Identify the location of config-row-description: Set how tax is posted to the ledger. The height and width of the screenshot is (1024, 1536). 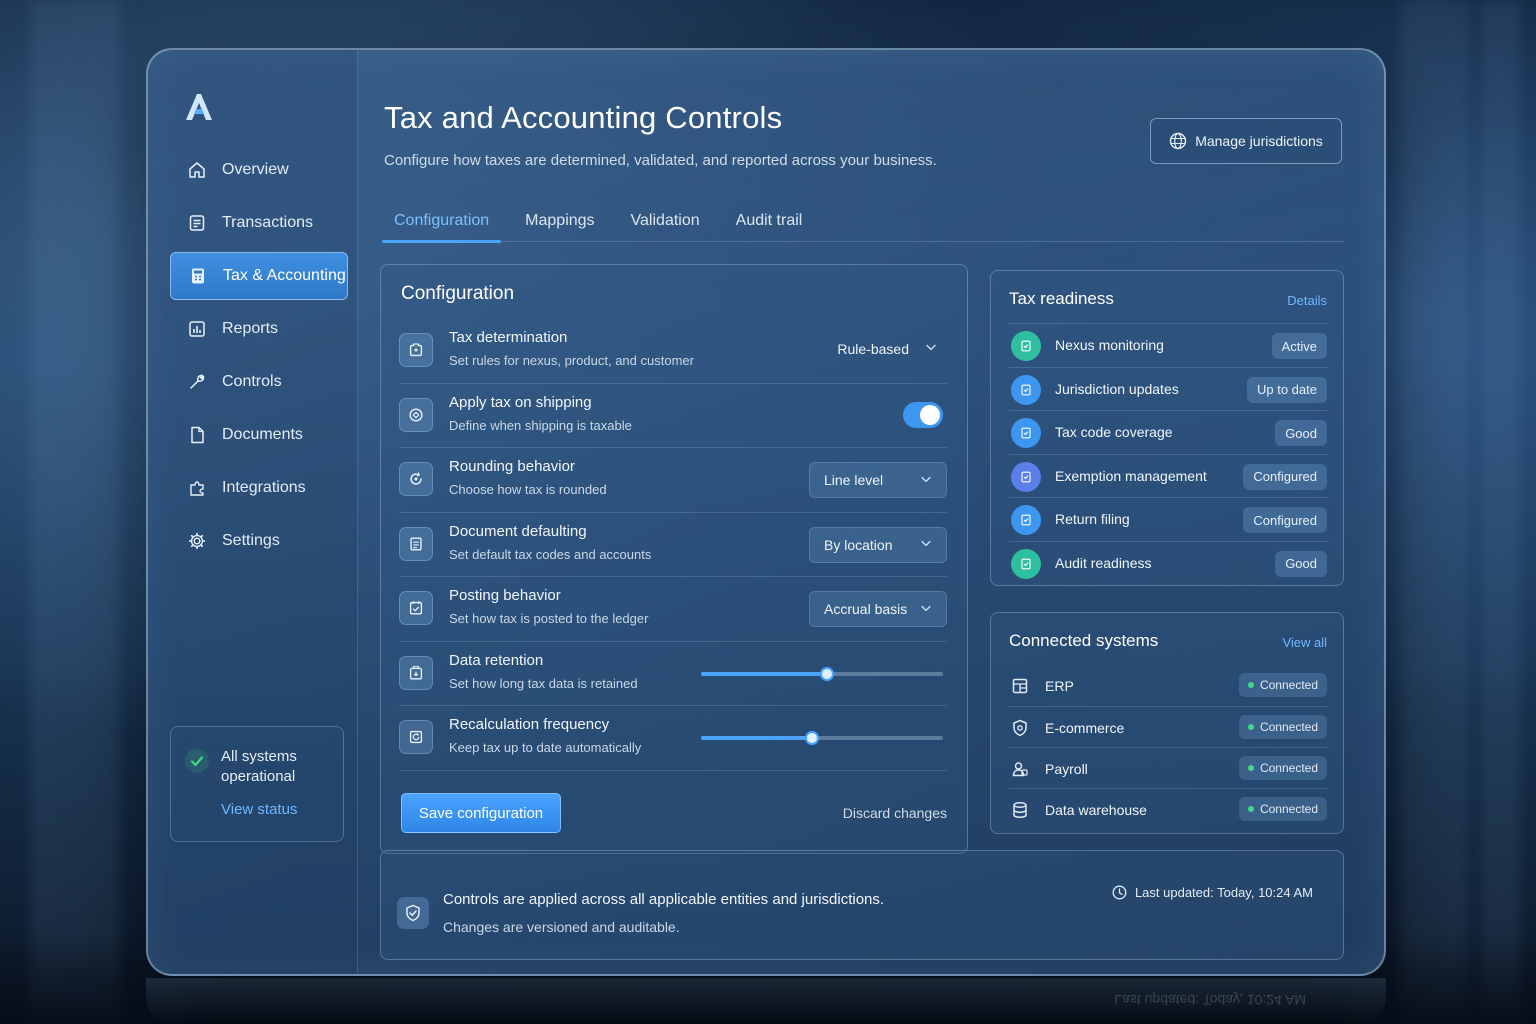
(549, 618).